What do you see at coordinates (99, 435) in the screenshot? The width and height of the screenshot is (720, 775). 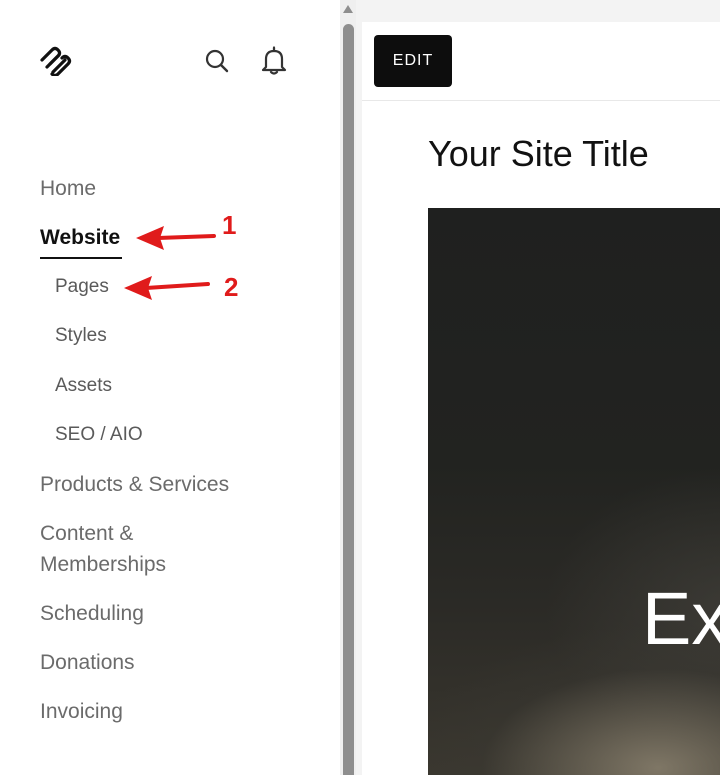 I see `nav-seo: SEO / AIO` at bounding box center [99, 435].